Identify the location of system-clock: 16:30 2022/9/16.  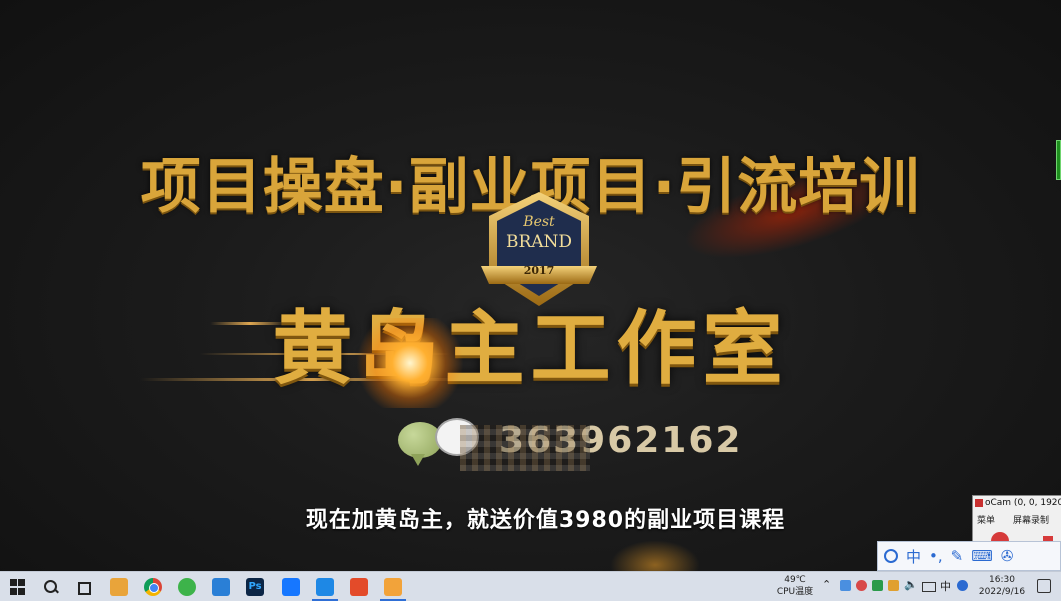
(1002, 586).